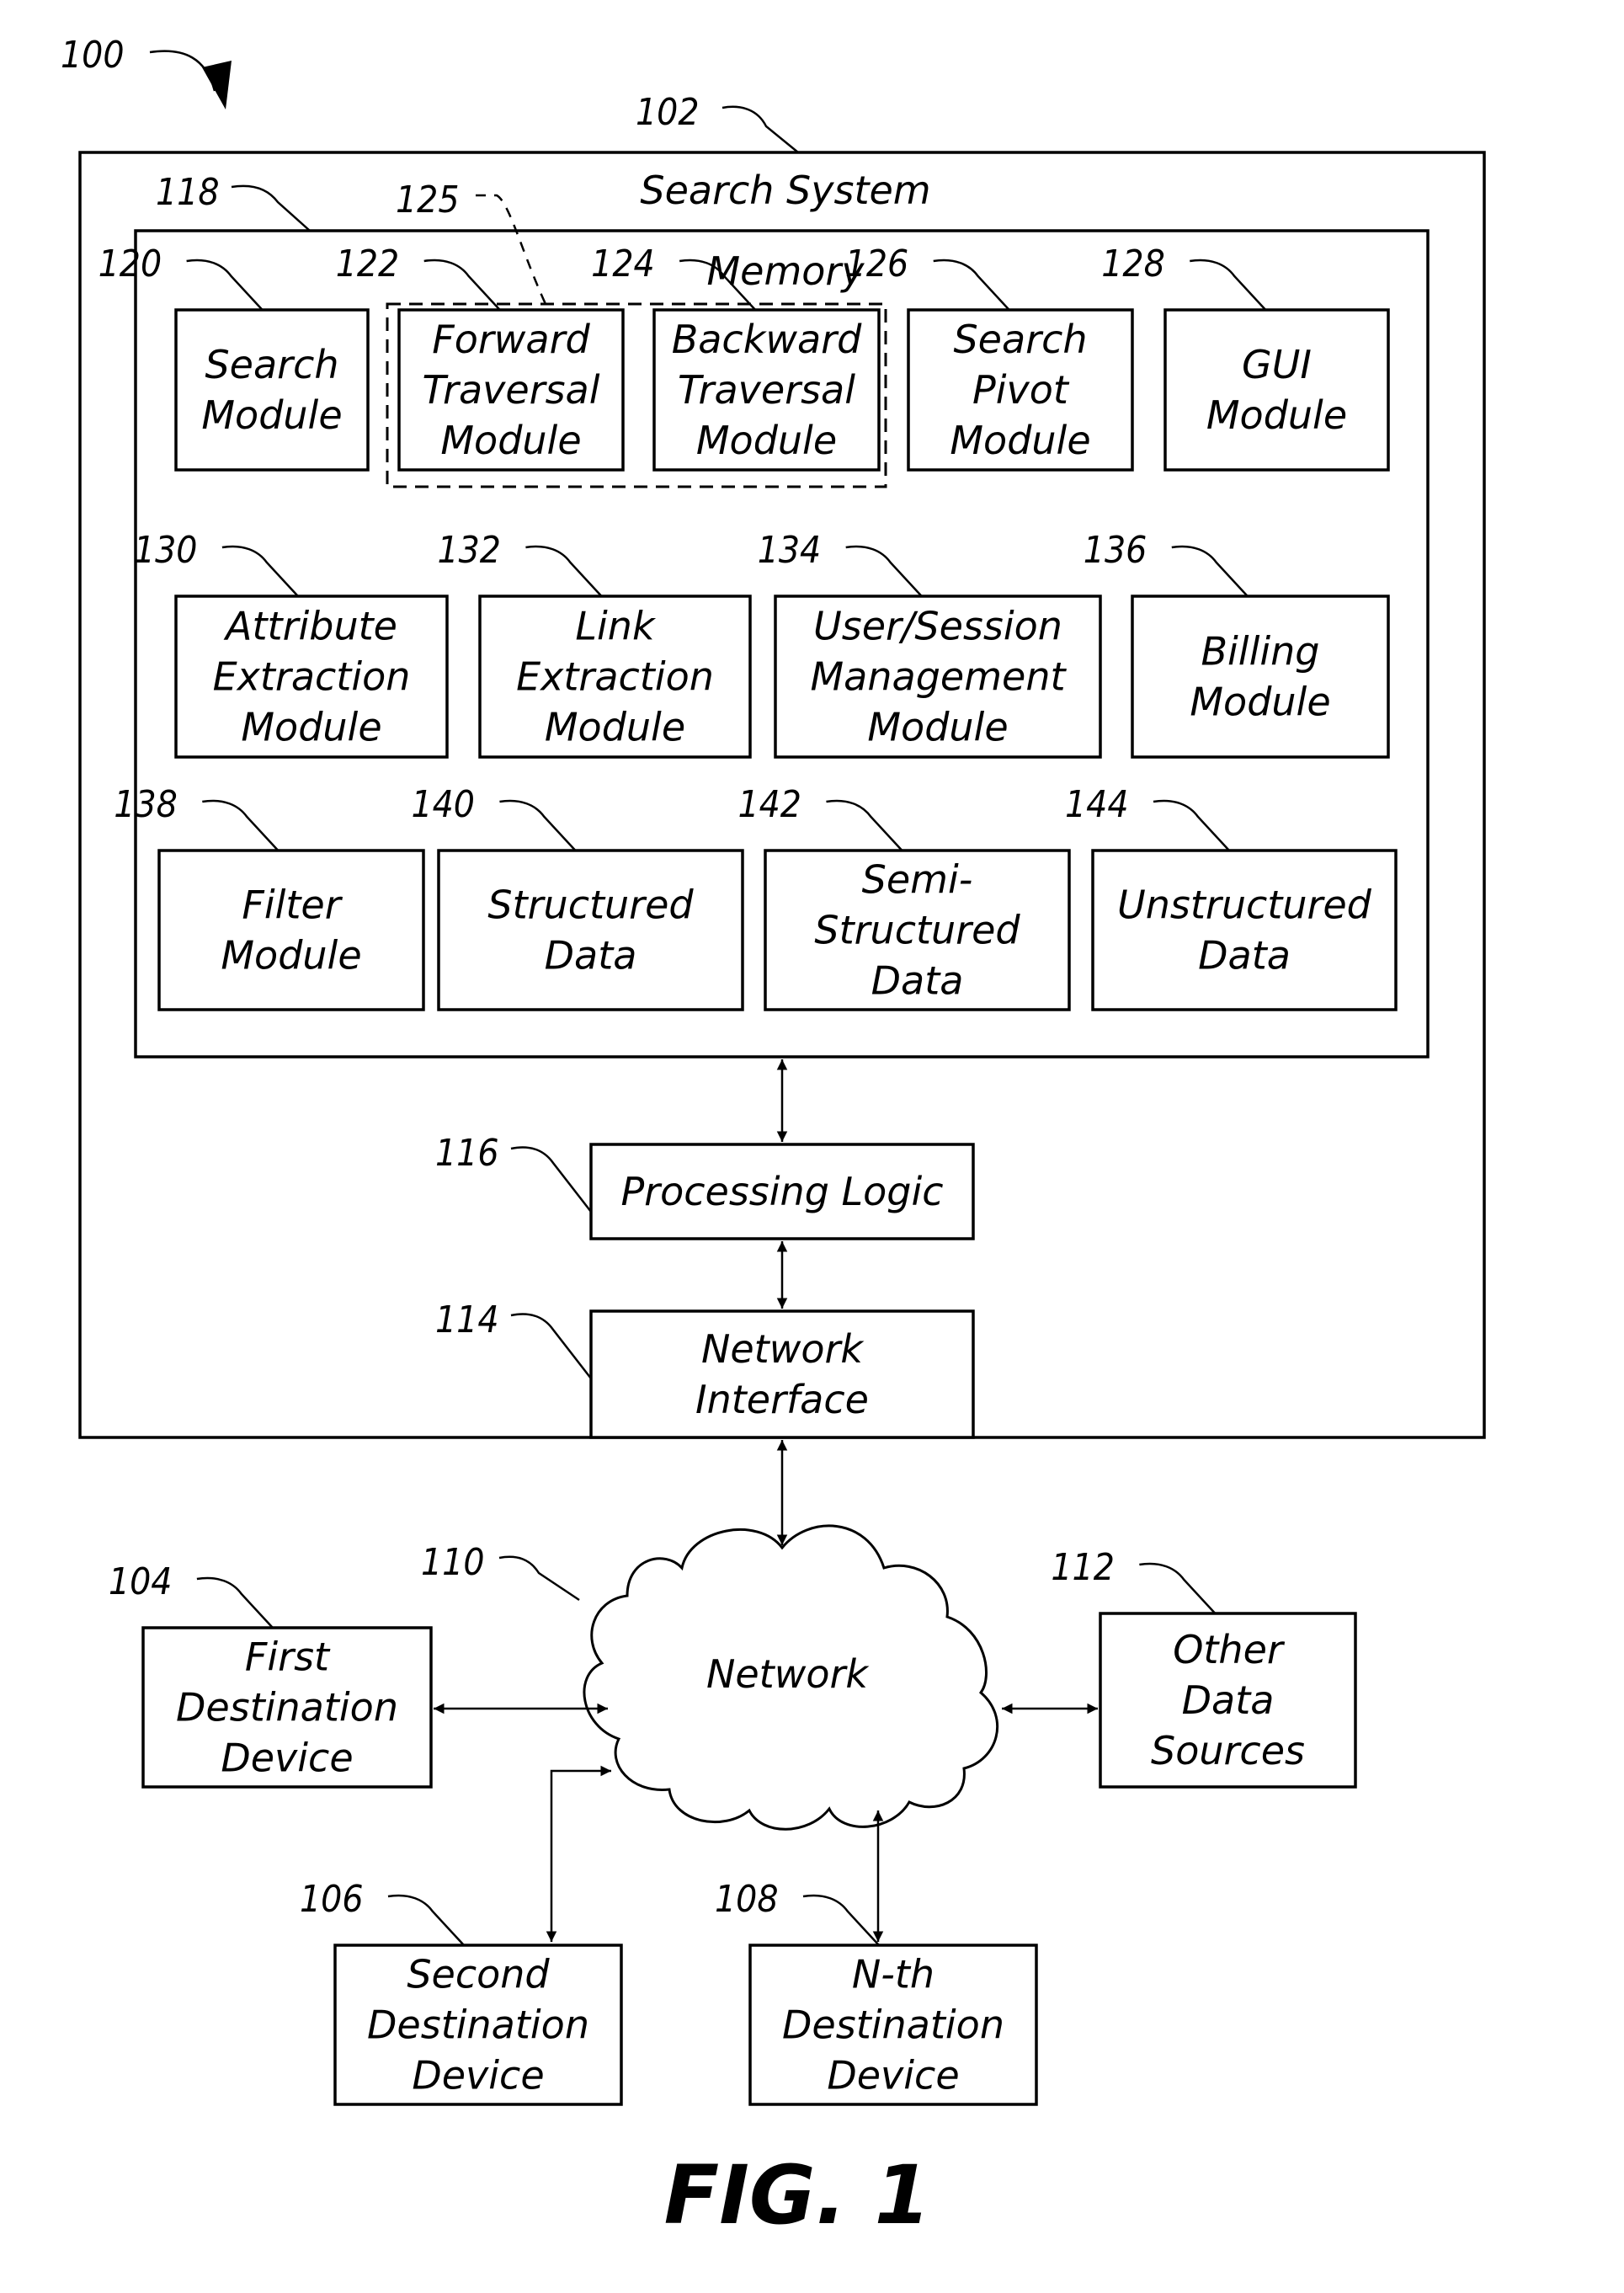 This screenshot has width=1624, height=2293. I want to click on module-124-label-line: Traversal, so click(766, 390).